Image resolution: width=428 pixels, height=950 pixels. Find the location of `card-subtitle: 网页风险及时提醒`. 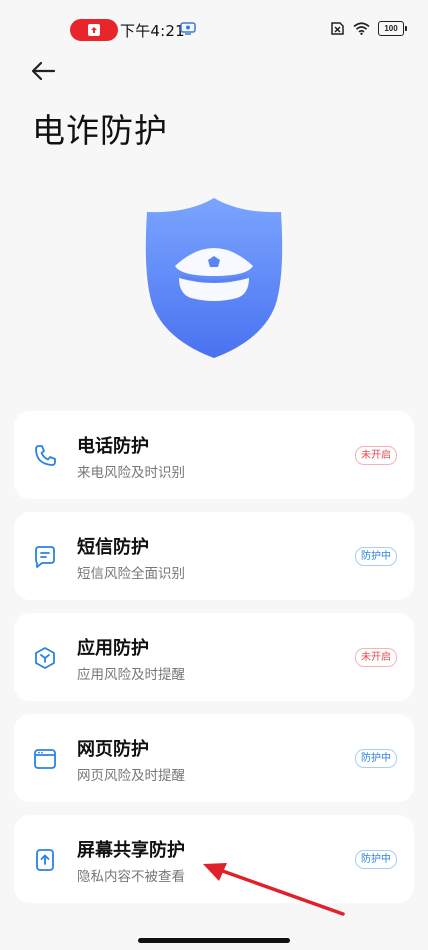

card-subtitle: 网页风险及时提醒 is located at coordinates (131, 776).